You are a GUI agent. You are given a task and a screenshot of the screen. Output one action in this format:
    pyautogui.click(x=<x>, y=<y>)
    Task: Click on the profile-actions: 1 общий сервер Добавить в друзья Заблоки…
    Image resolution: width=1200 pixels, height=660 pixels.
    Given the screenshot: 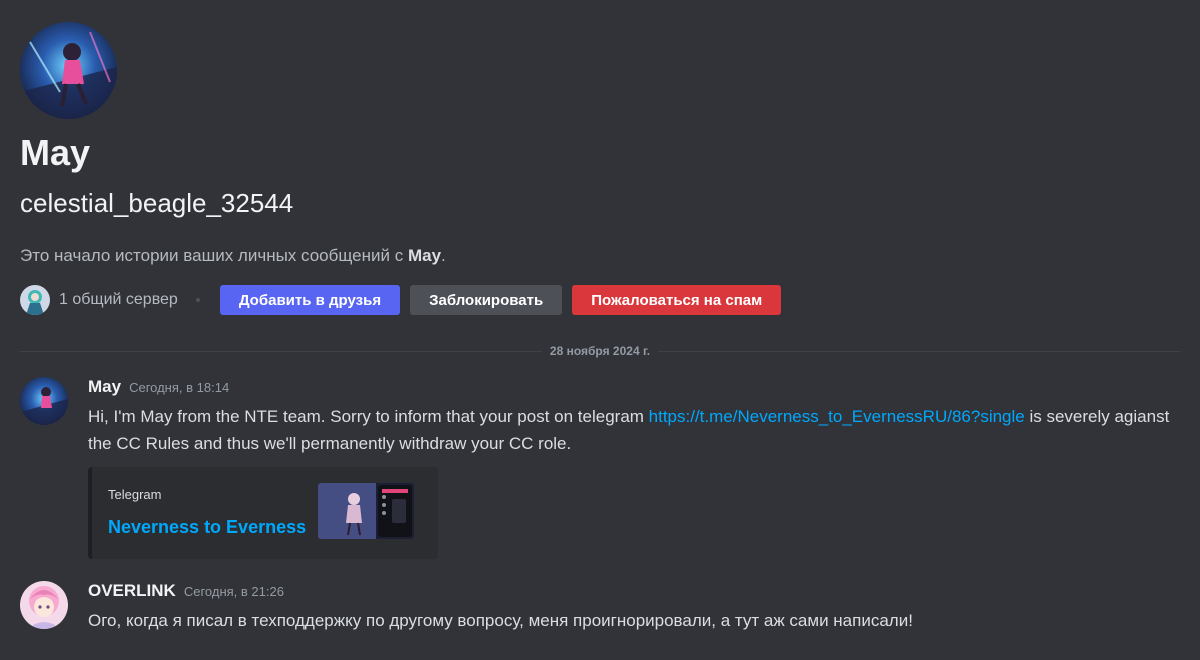 What is the action you would take?
    pyautogui.click(x=600, y=300)
    